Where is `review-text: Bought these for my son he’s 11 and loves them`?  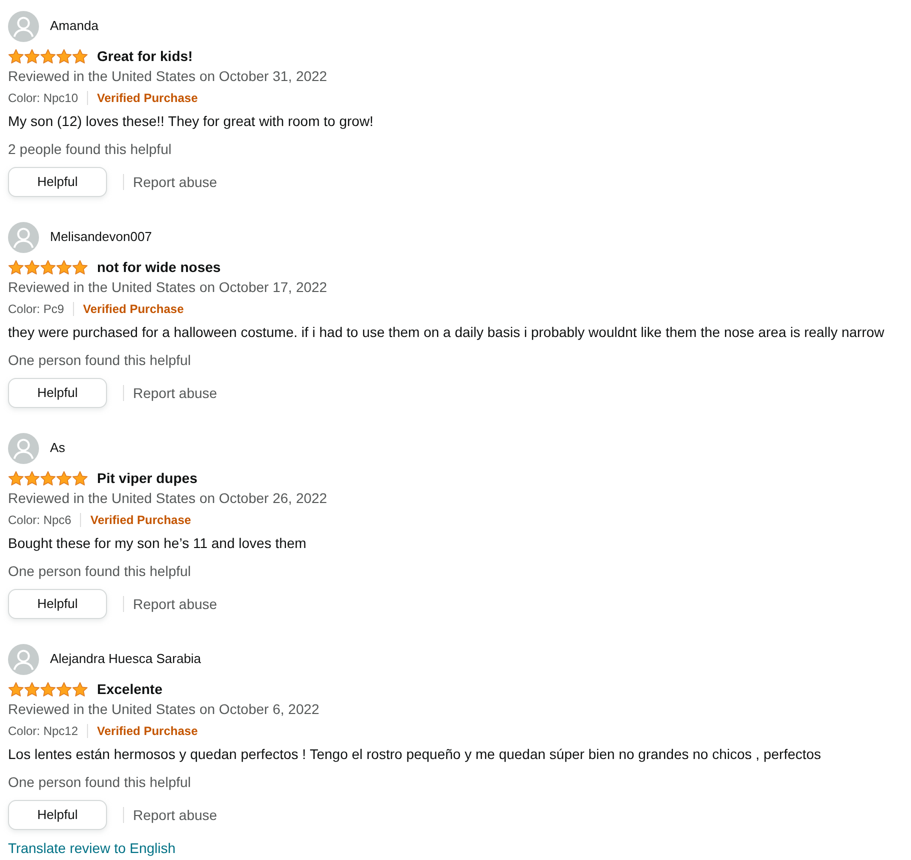 review-text: Bought these for my son he’s 11 and loves them is located at coordinates (157, 543).